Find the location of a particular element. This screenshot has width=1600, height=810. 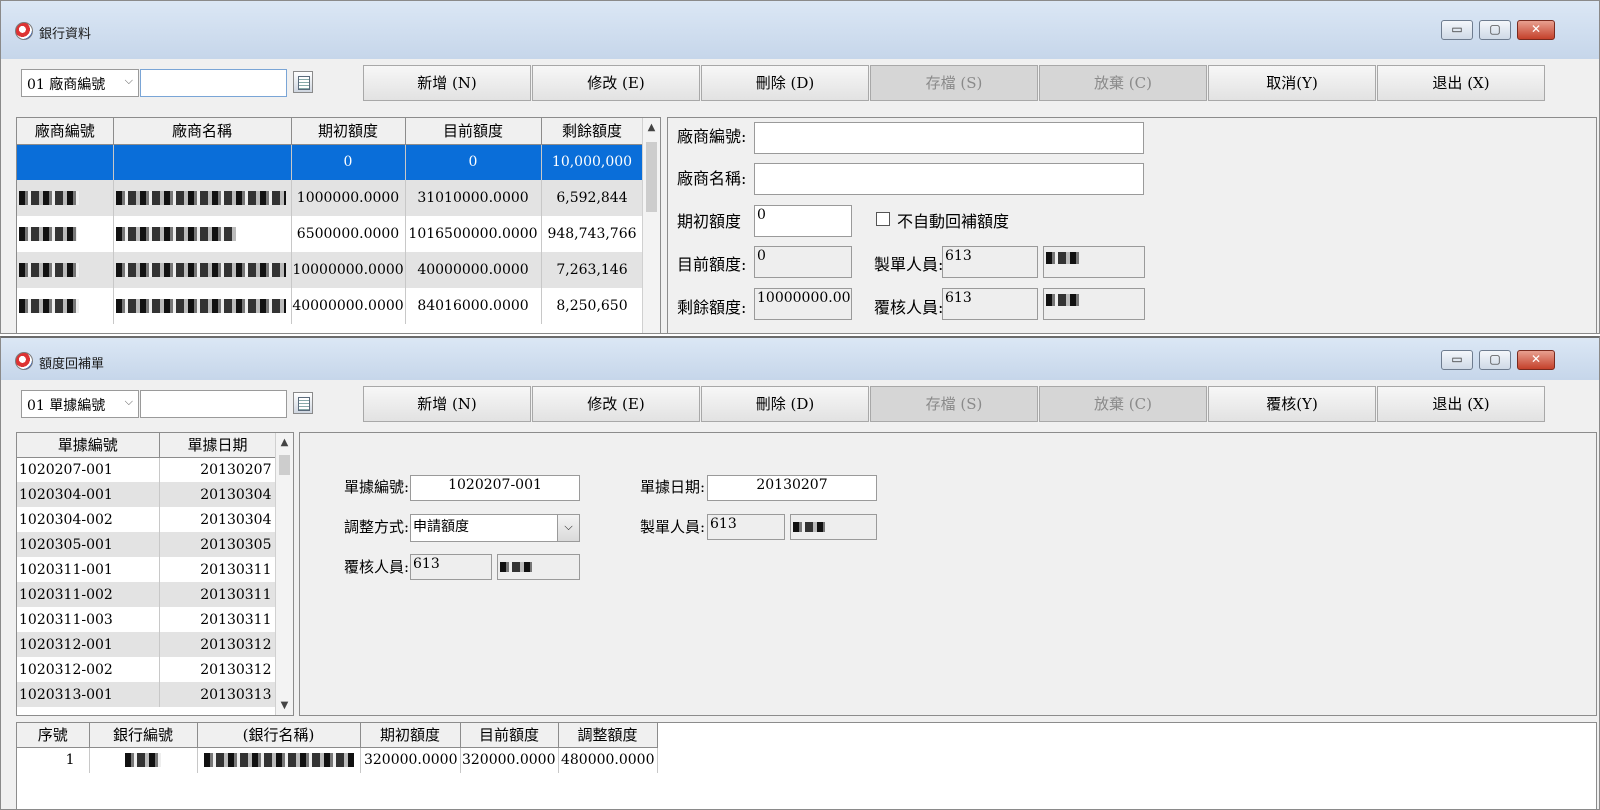

vertical-scrollbar: ▲ ▼ is located at coordinates (284, 574).